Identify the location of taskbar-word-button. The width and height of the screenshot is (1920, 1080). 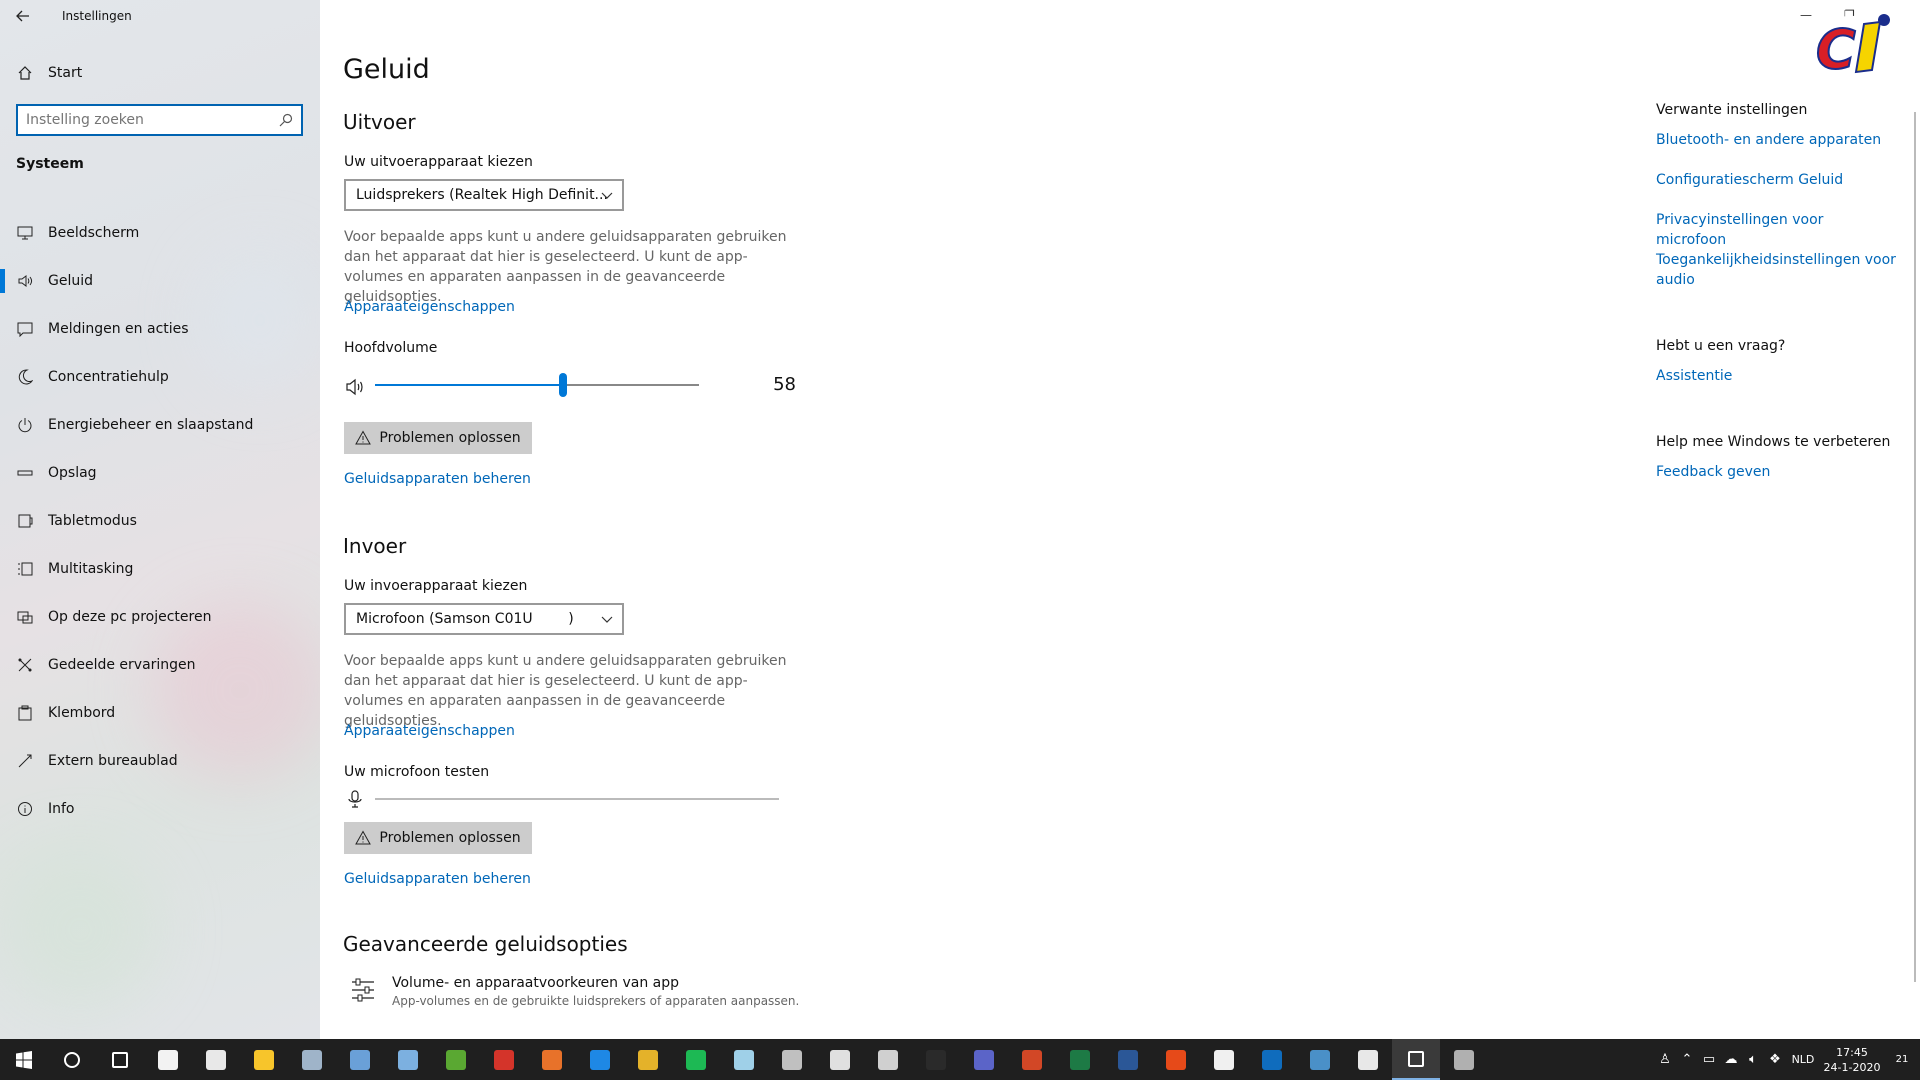
(1128, 1059).